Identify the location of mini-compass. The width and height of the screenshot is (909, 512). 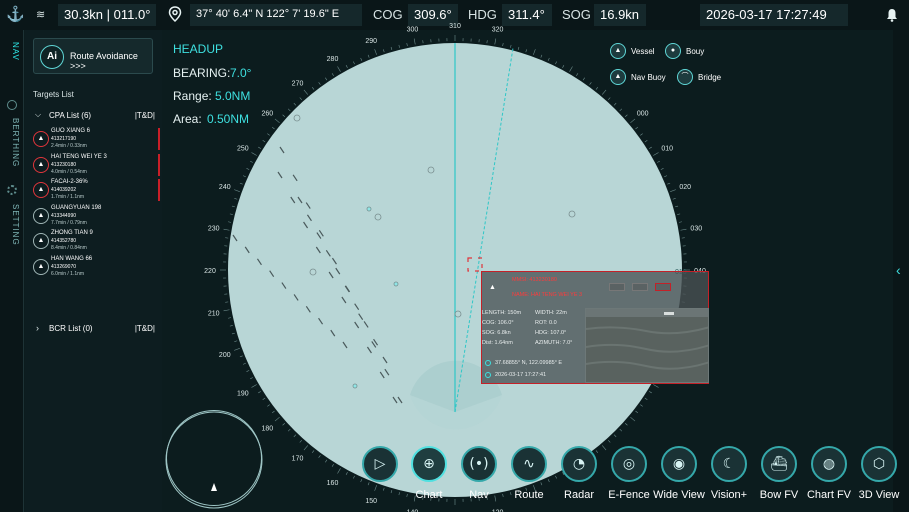
(214, 458).